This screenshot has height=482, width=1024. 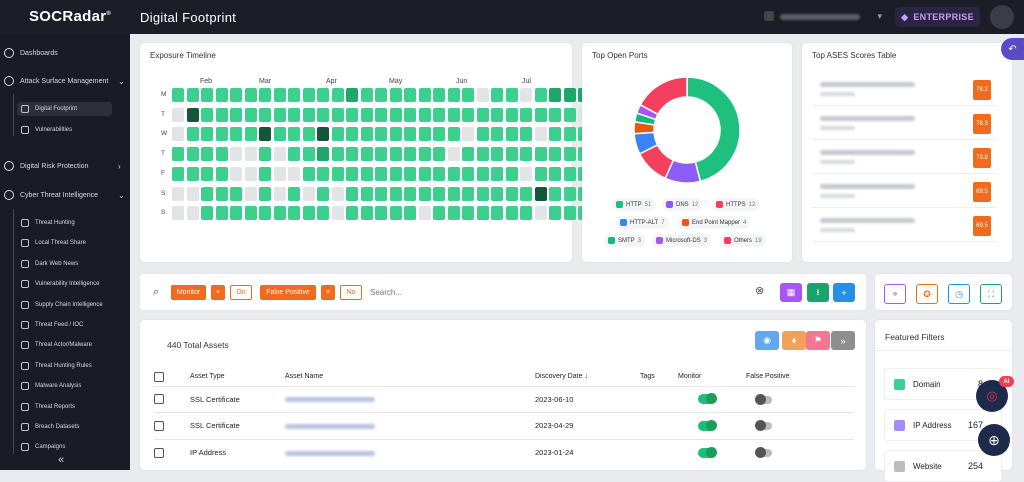 I want to click on sidebar-item-cti: Vulnerability Intelligence, so click(x=60, y=284).